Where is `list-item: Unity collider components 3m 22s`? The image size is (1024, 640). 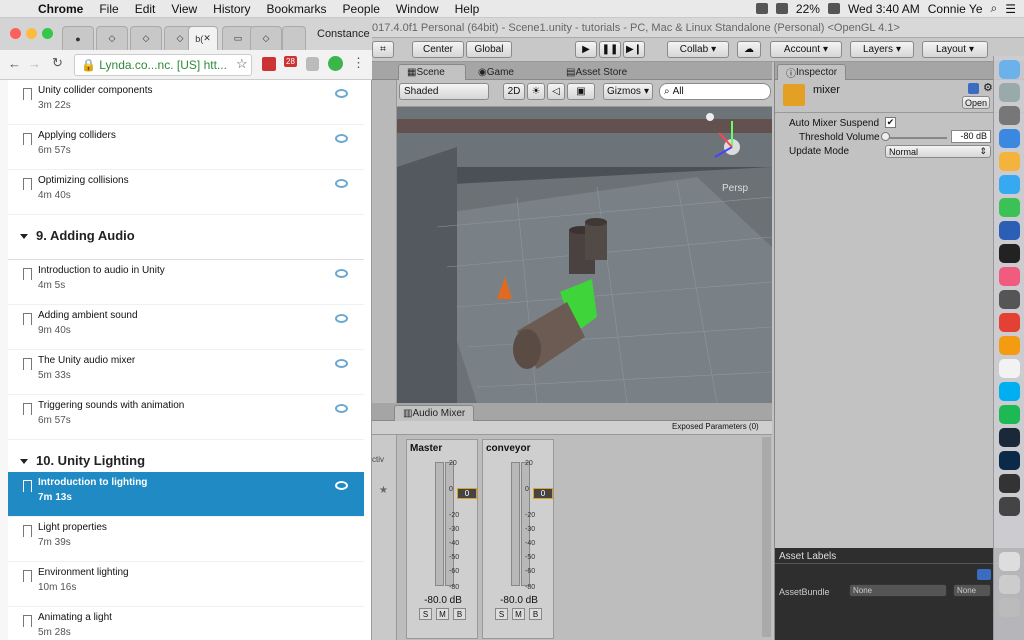
list-item: Unity collider components 3m 22s is located at coordinates (186, 102).